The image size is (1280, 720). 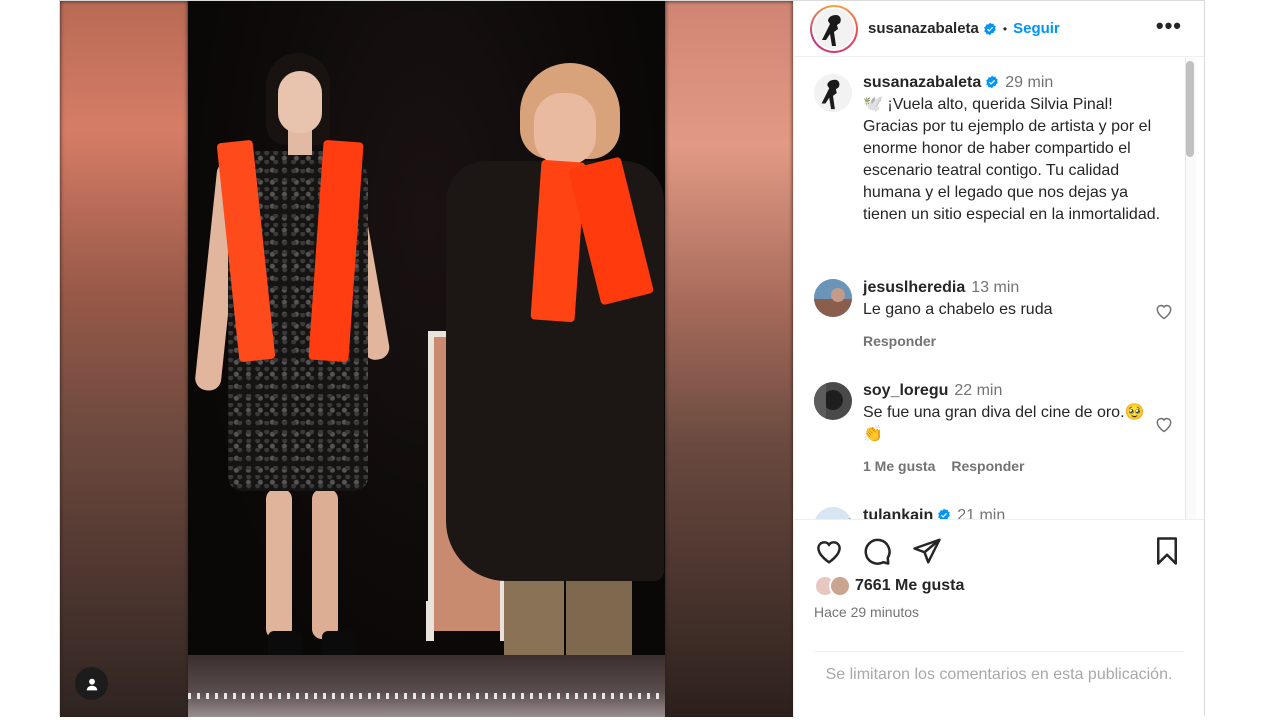 I want to click on user-tag-icon, so click(x=91, y=684).